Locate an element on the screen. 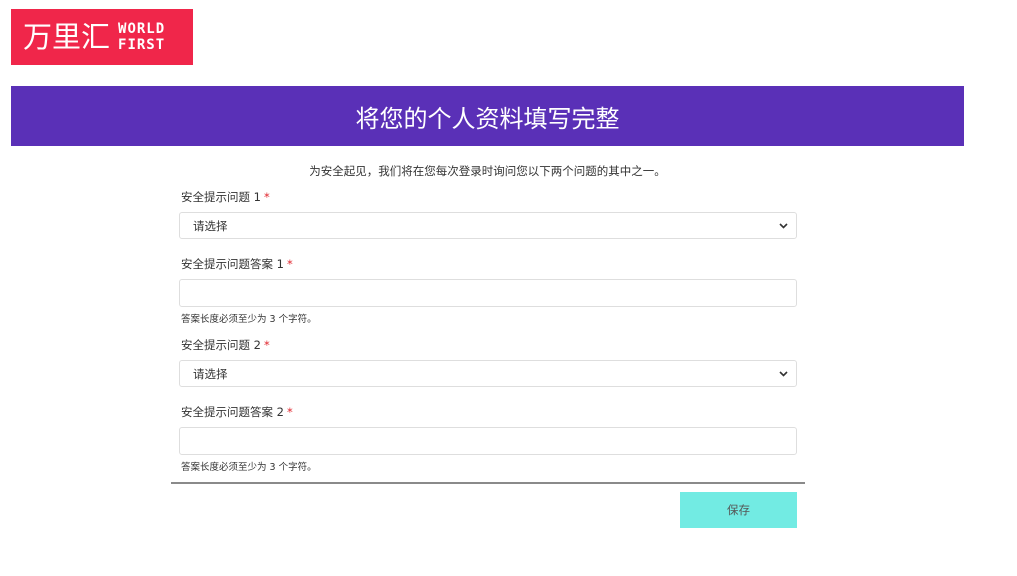 The width and height of the screenshot is (1017, 576). logo-english-text: WORLD FIRST is located at coordinates (141, 37).